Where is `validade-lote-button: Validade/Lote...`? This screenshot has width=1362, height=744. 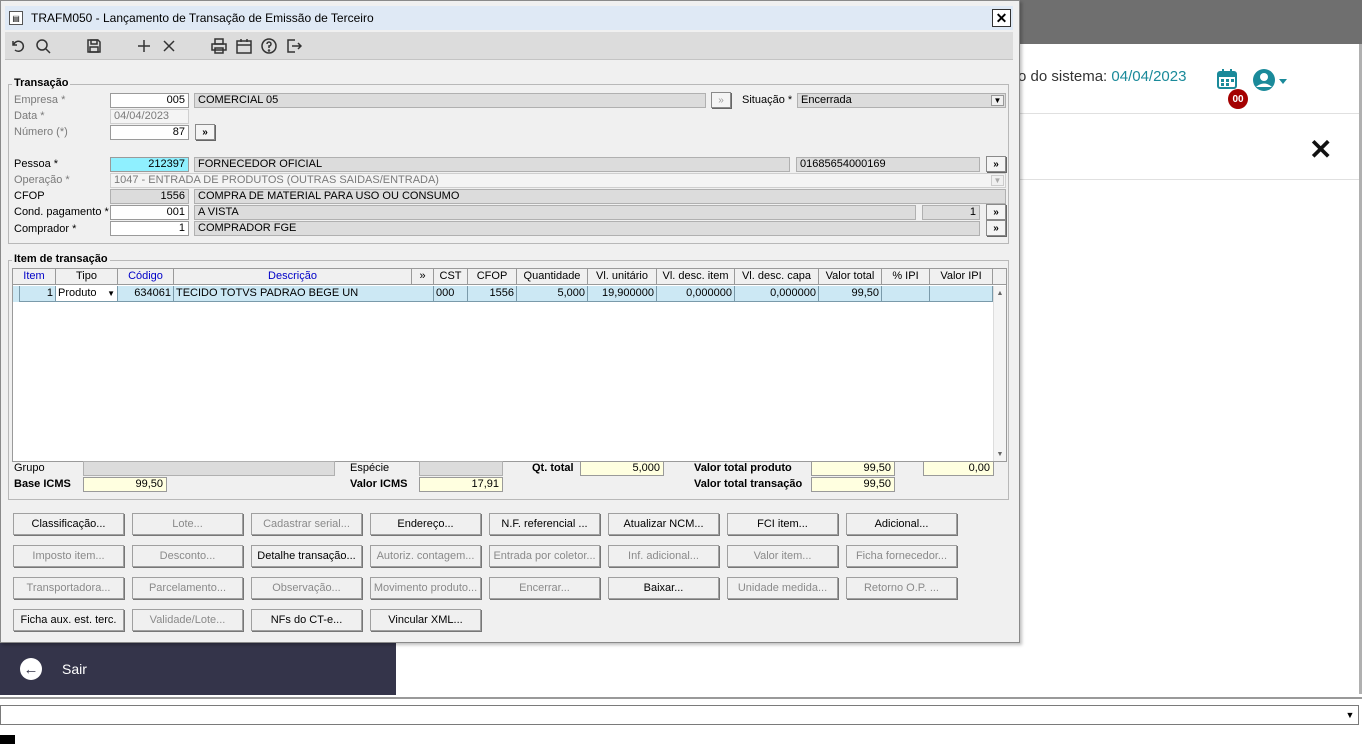 validade-lote-button: Validade/Lote... is located at coordinates (187, 620).